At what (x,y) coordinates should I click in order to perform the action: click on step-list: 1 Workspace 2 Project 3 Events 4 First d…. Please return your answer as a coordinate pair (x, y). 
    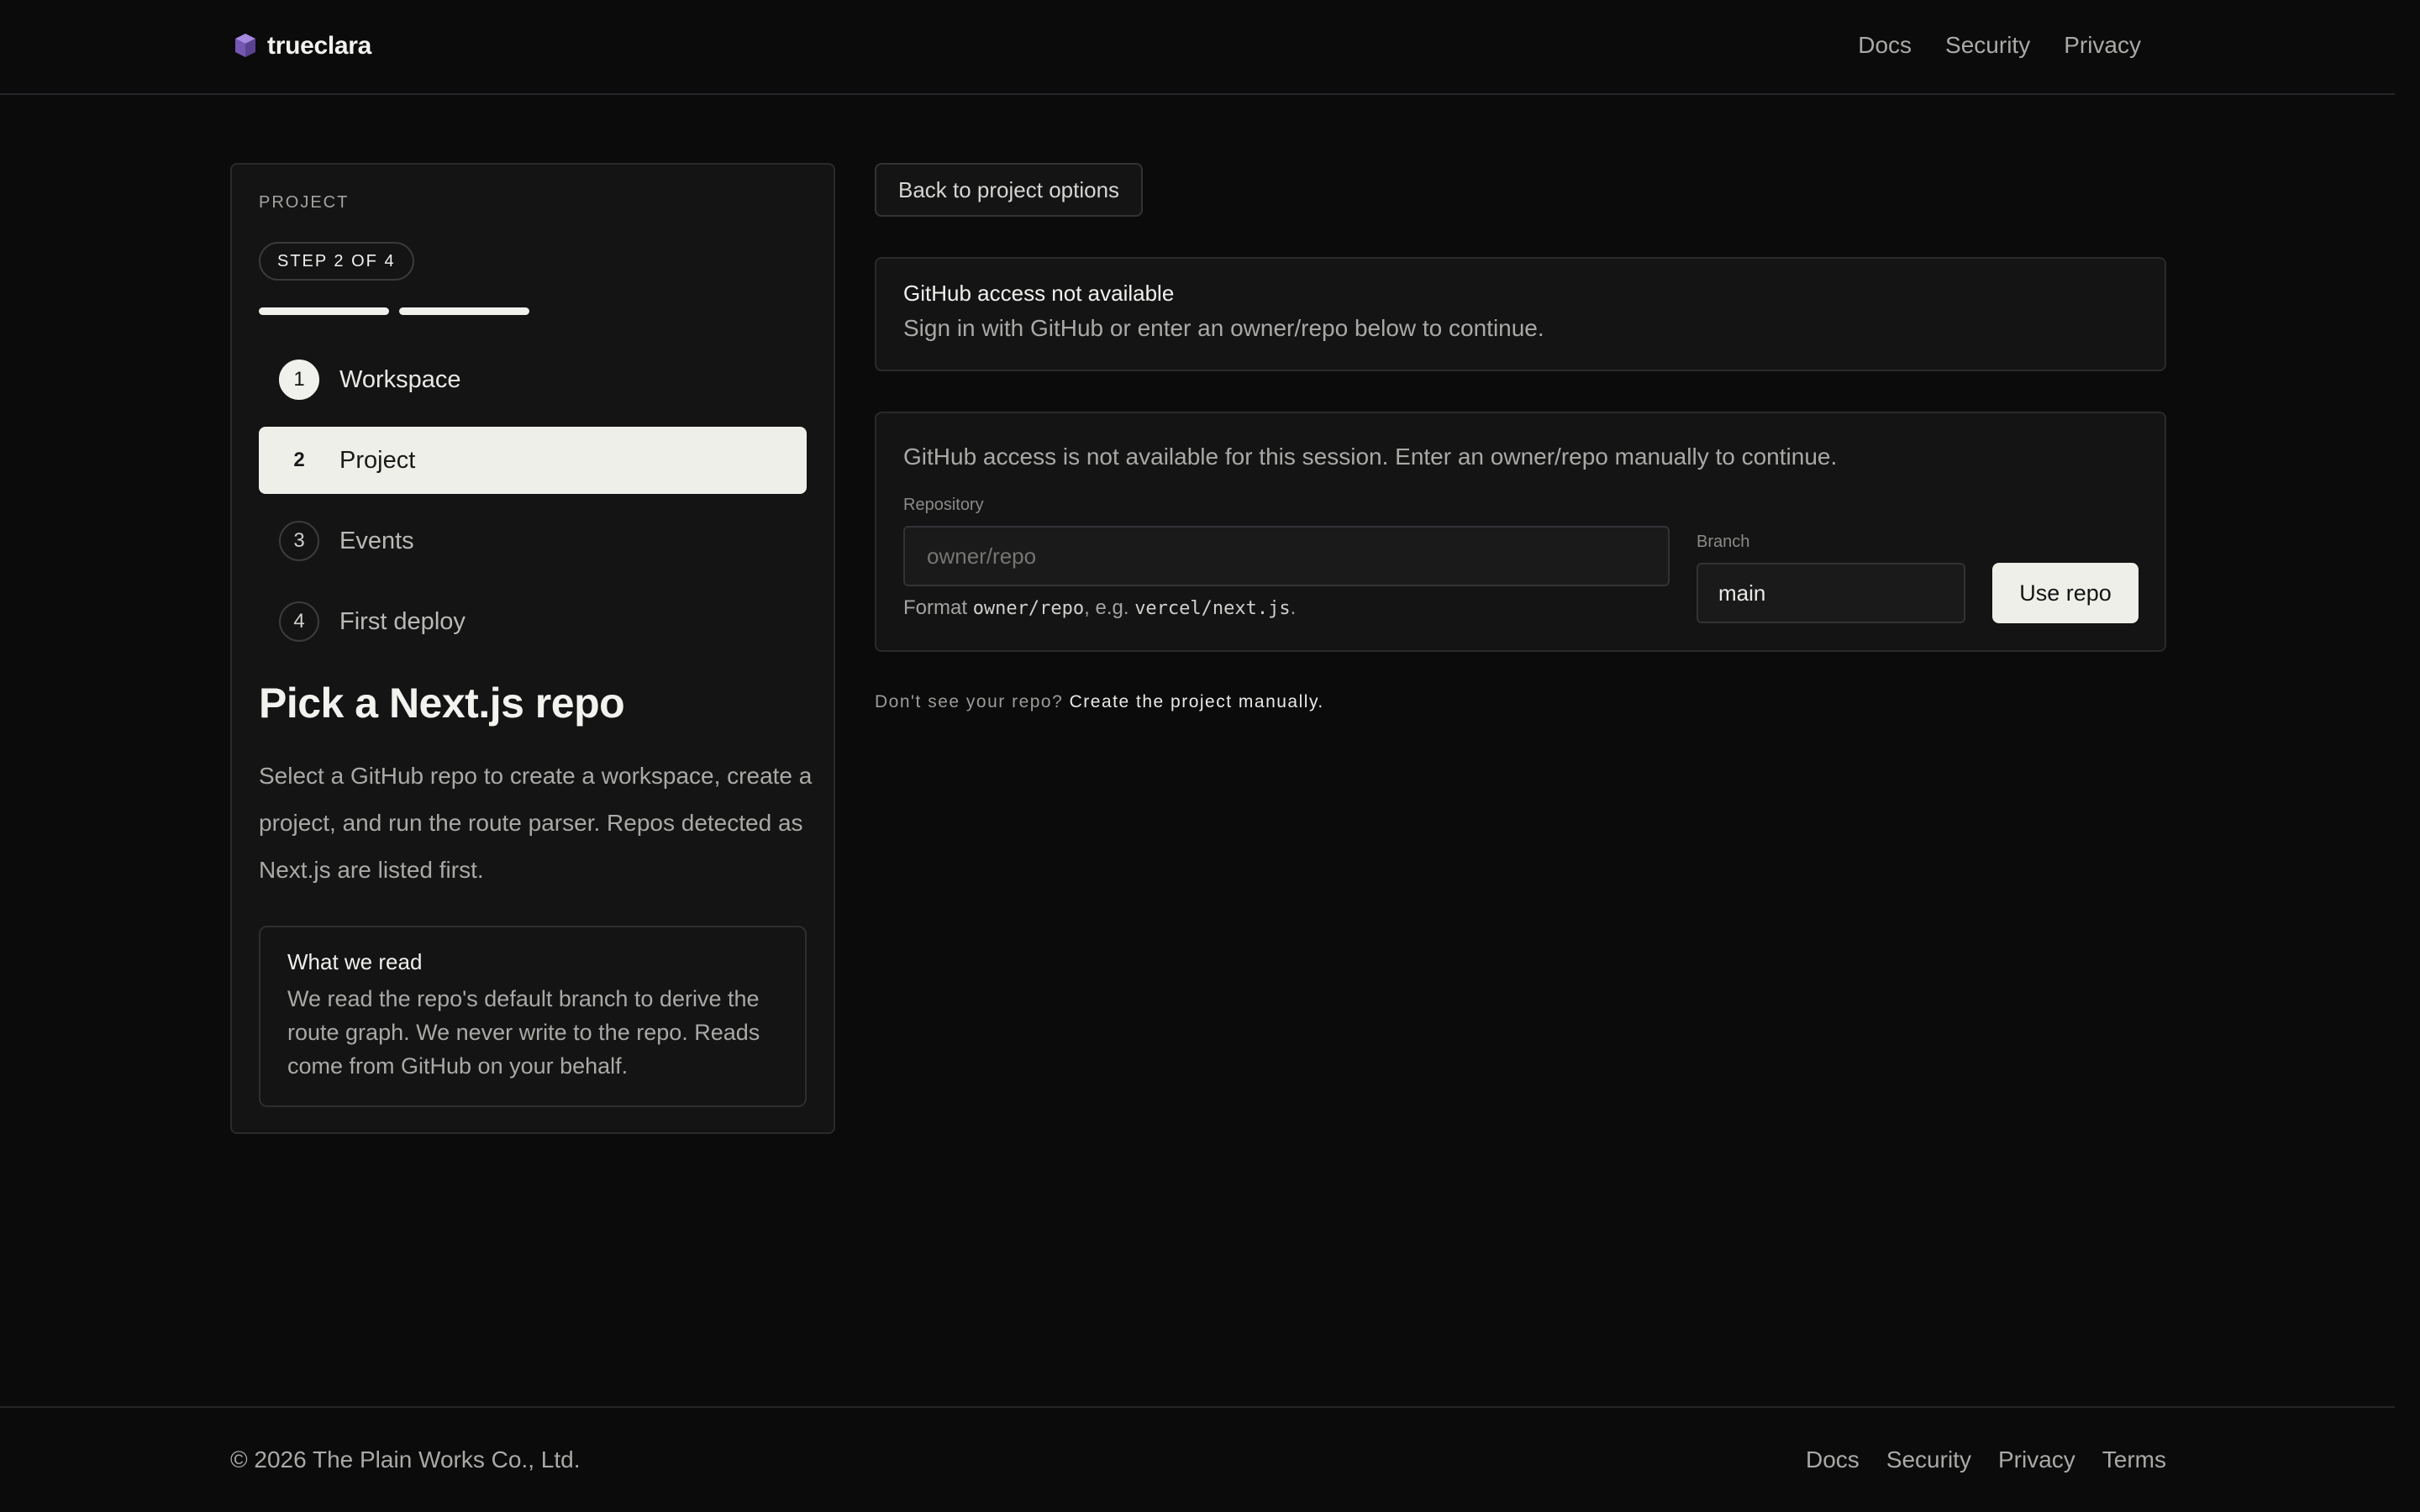
    Looking at the image, I should click on (533, 507).